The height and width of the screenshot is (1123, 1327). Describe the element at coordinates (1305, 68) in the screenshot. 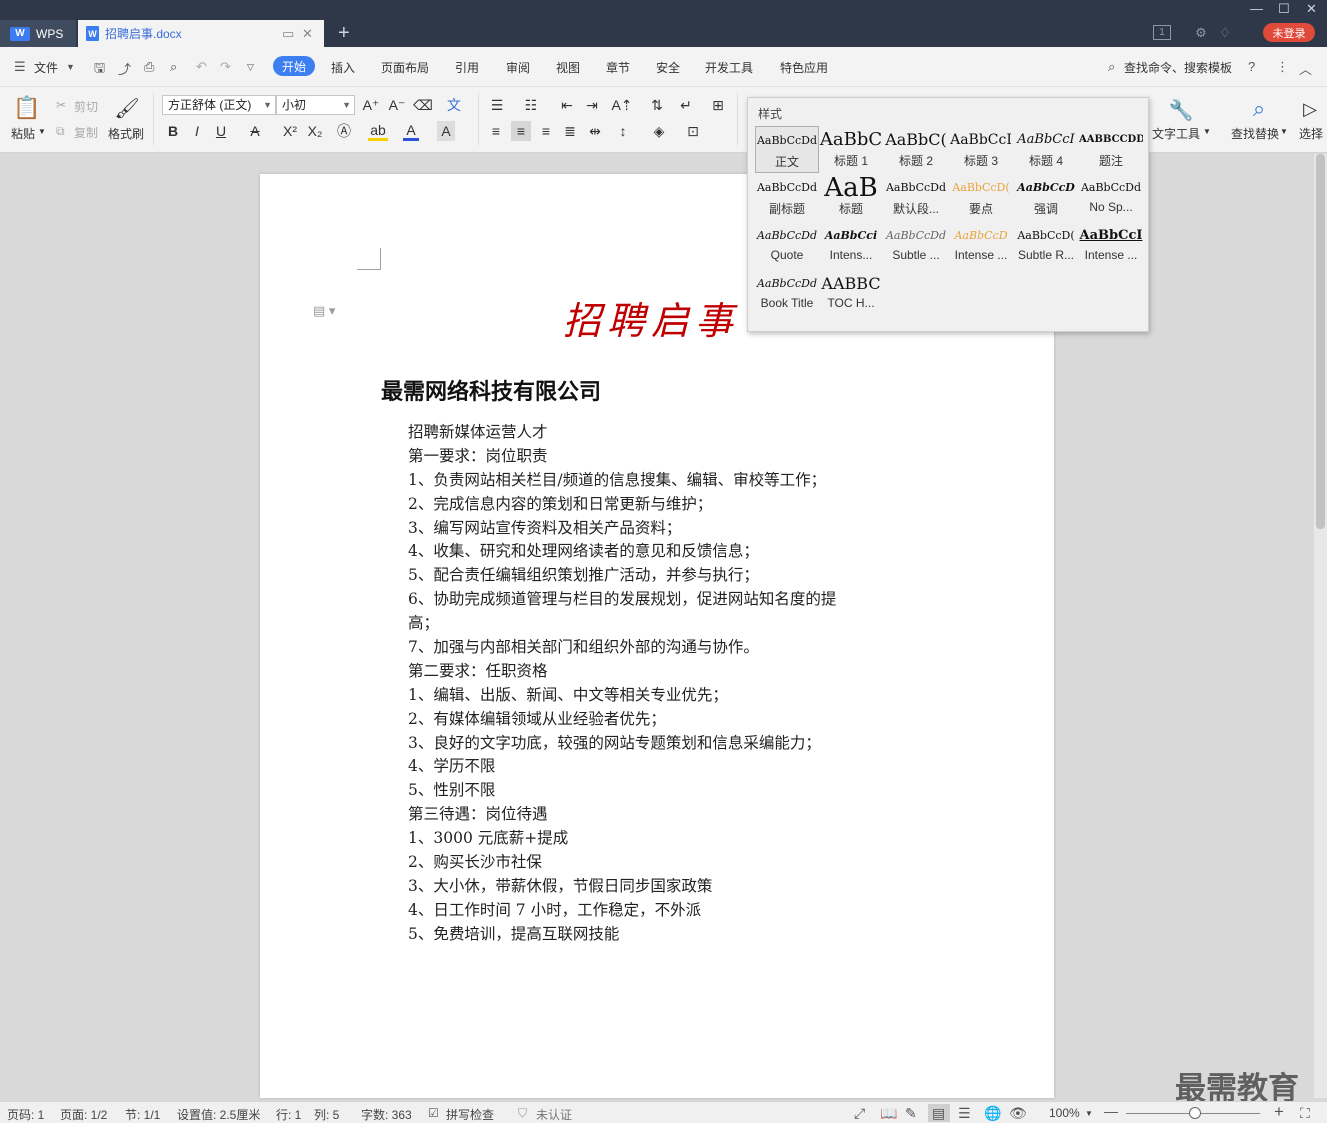

I see `collapse-ribbon-icon: ︿` at that location.